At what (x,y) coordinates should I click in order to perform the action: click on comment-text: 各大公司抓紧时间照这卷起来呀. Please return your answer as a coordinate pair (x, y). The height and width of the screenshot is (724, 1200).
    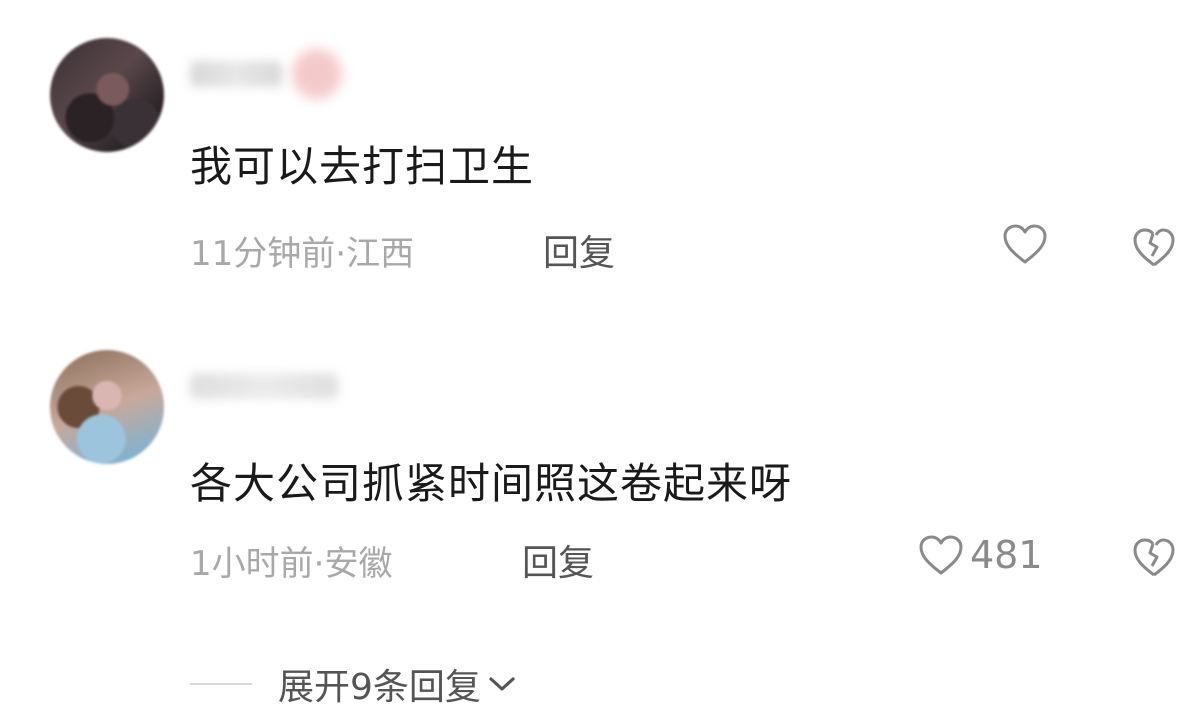
    Looking at the image, I should click on (491, 483).